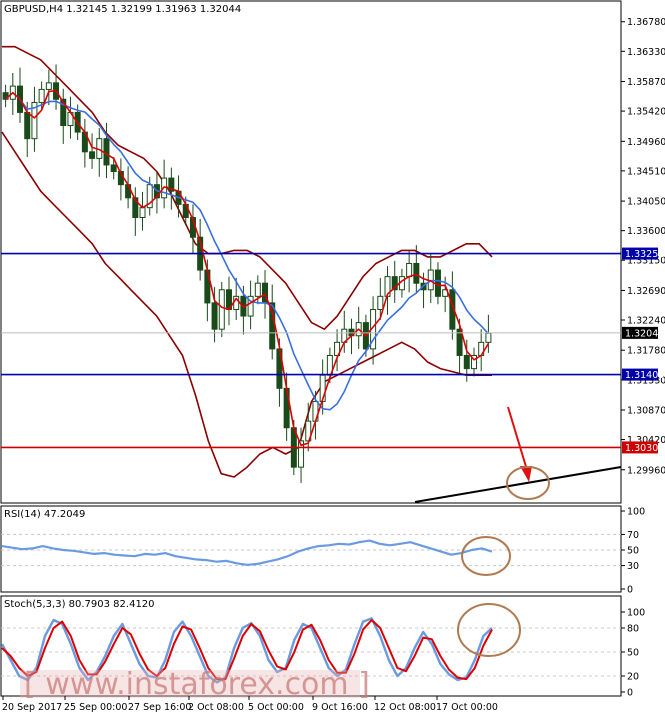 This screenshot has height=716, width=665. Describe the element at coordinates (646, 52) in the screenshot. I see `price-tick-label: 1.36330` at that location.